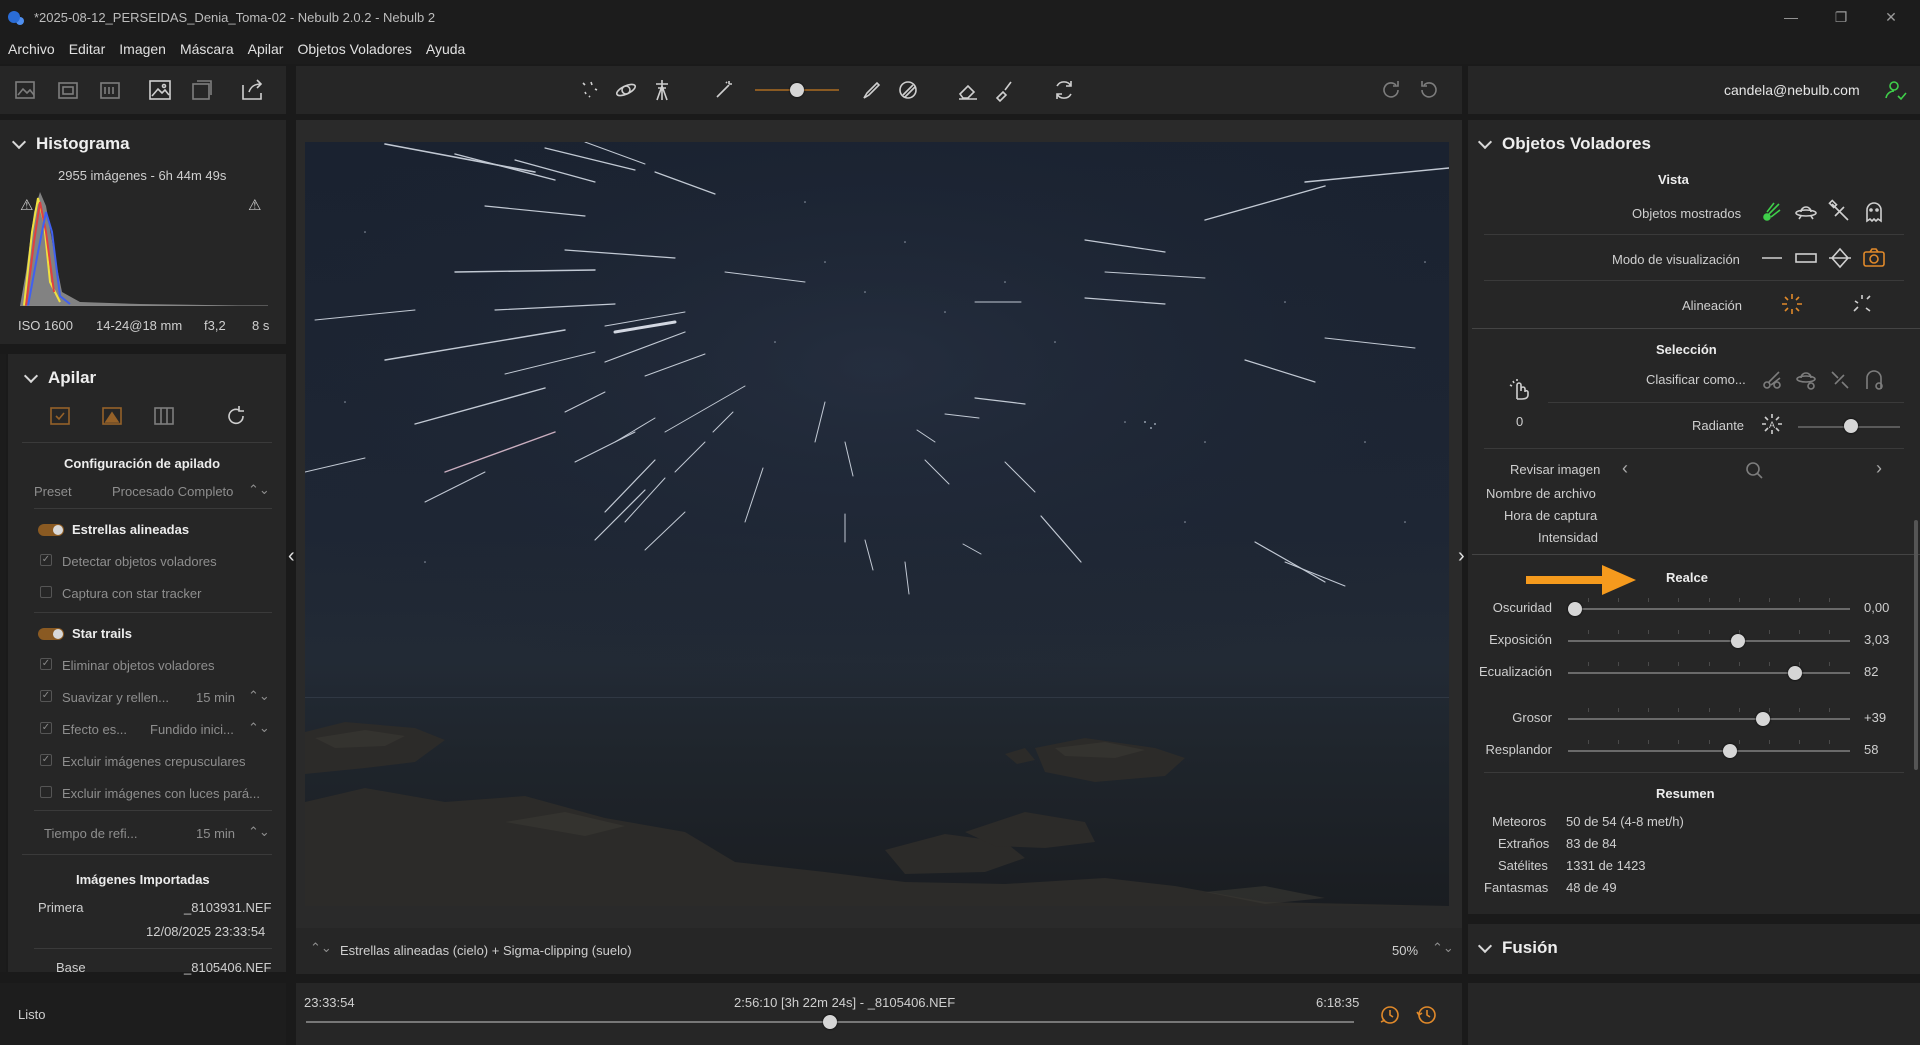 This screenshot has height=1045, width=1920. I want to click on stack-ground-icon, so click(112, 416).